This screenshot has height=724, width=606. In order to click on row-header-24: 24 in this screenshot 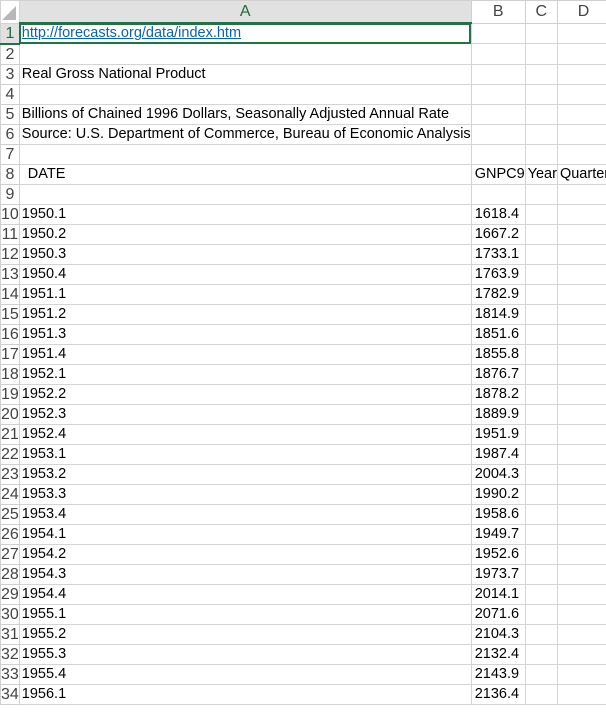, I will do `click(10, 494)`.